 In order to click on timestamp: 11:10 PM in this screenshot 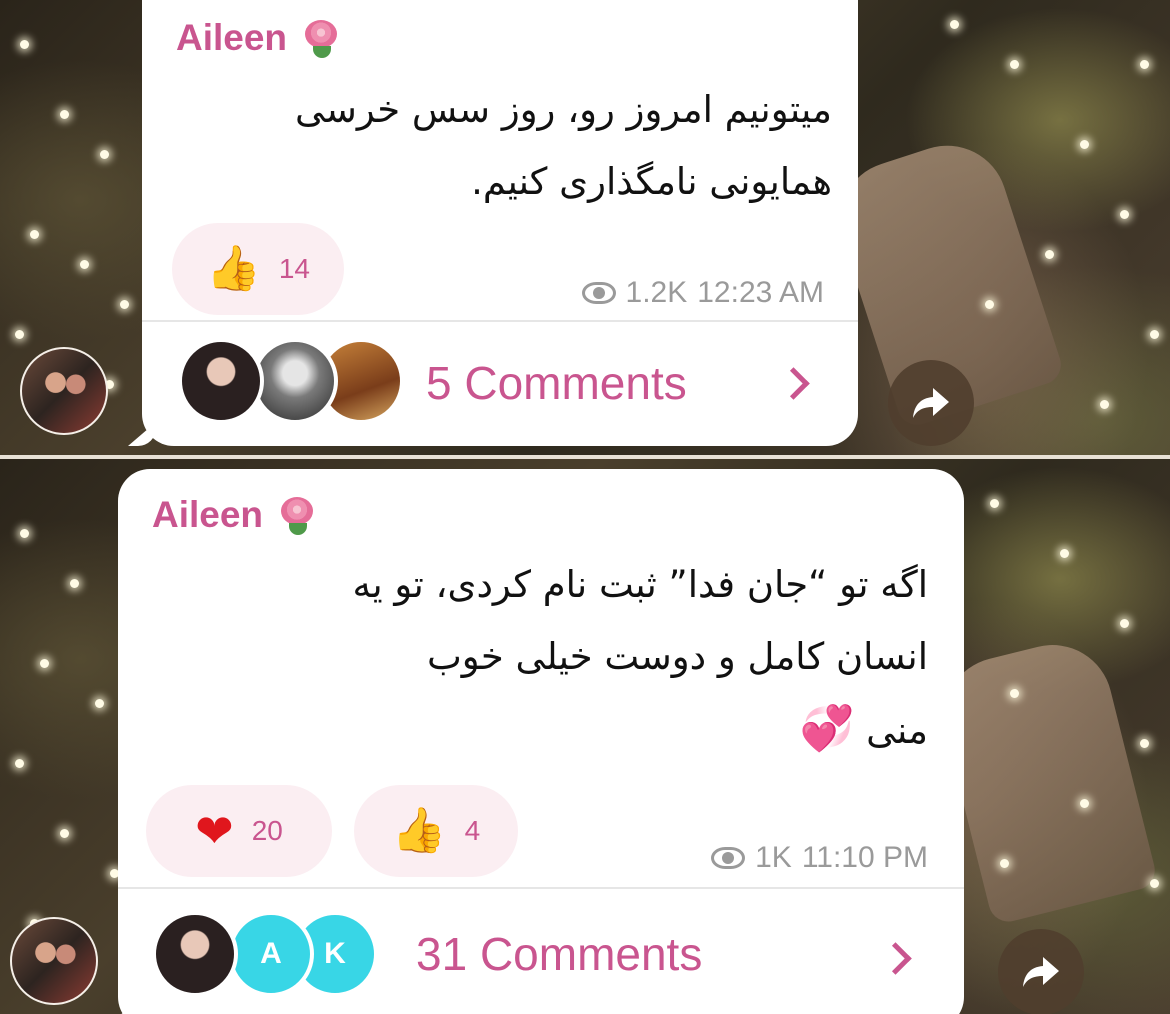, I will do `click(864, 857)`.